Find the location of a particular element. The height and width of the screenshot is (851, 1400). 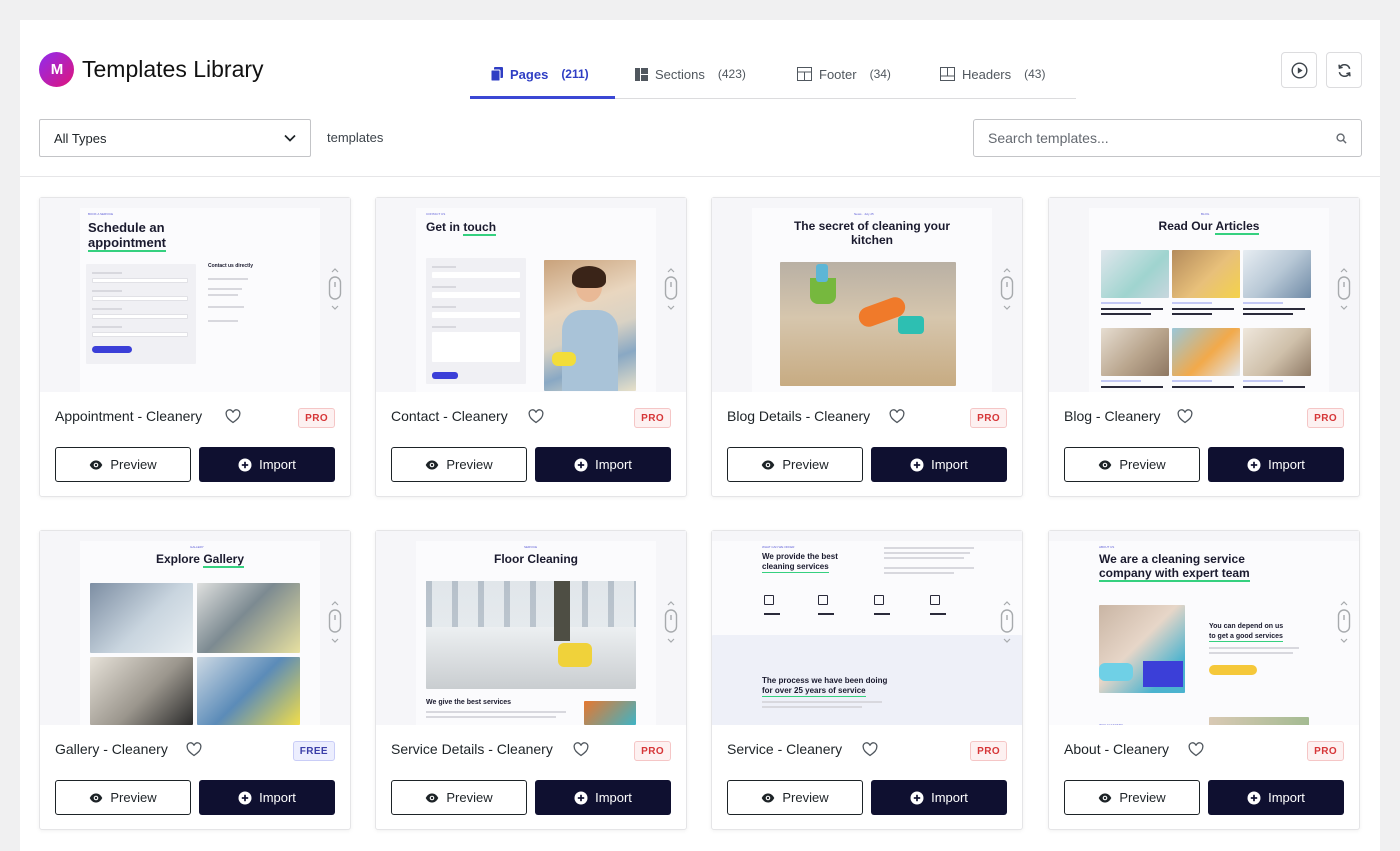

thumb-heading: Schedule an is located at coordinates (126, 227).